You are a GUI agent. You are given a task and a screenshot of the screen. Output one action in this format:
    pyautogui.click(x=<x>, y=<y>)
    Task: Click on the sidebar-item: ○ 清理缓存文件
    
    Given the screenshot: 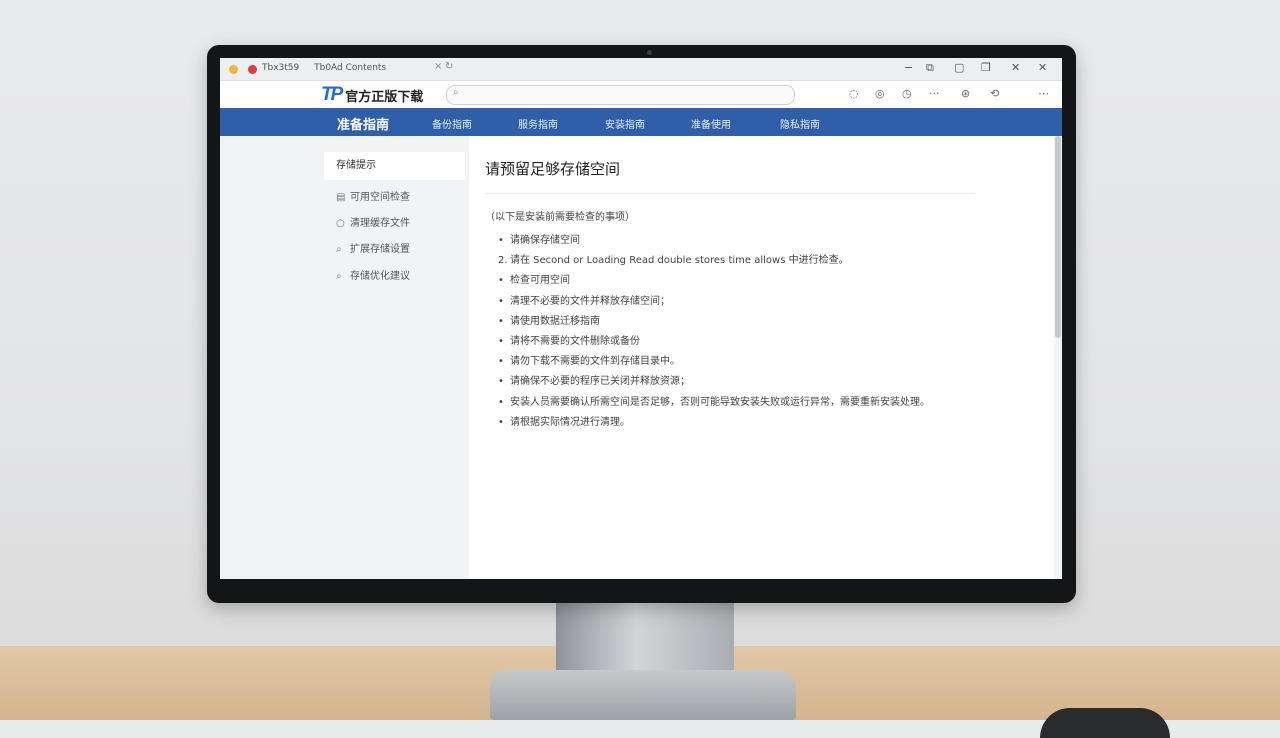 What is the action you would take?
    pyautogui.click(x=373, y=221)
    